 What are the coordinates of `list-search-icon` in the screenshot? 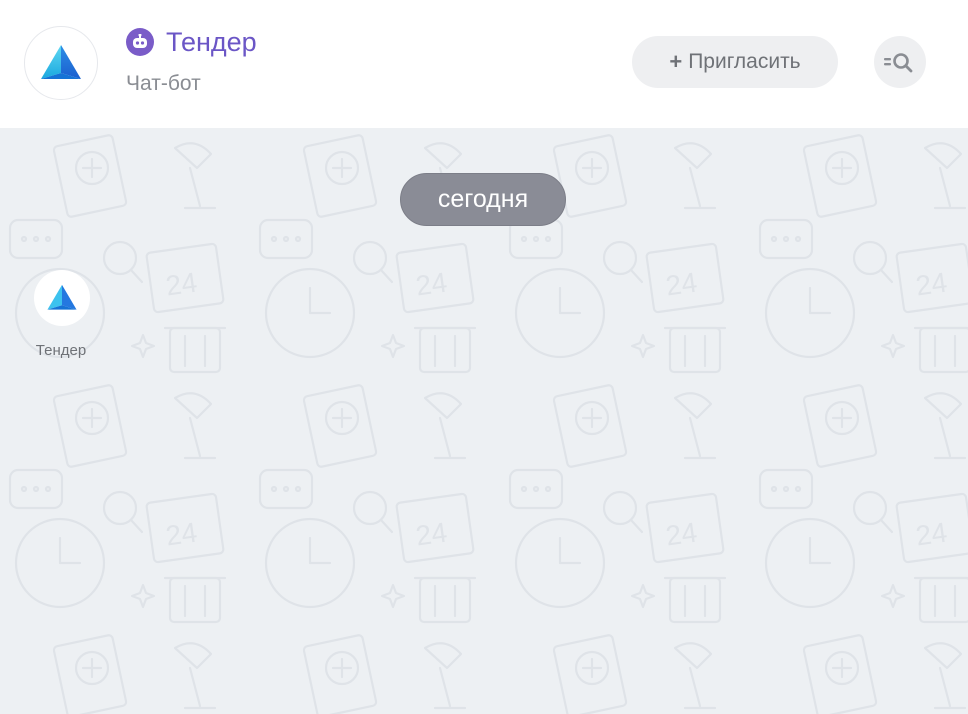 It's located at (898, 63).